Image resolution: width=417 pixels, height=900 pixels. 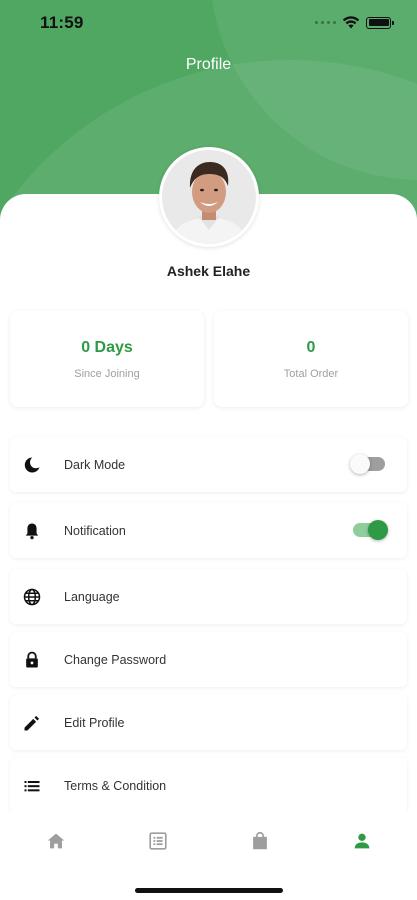 I want to click on menu-item-label: Language, so click(x=92, y=596).